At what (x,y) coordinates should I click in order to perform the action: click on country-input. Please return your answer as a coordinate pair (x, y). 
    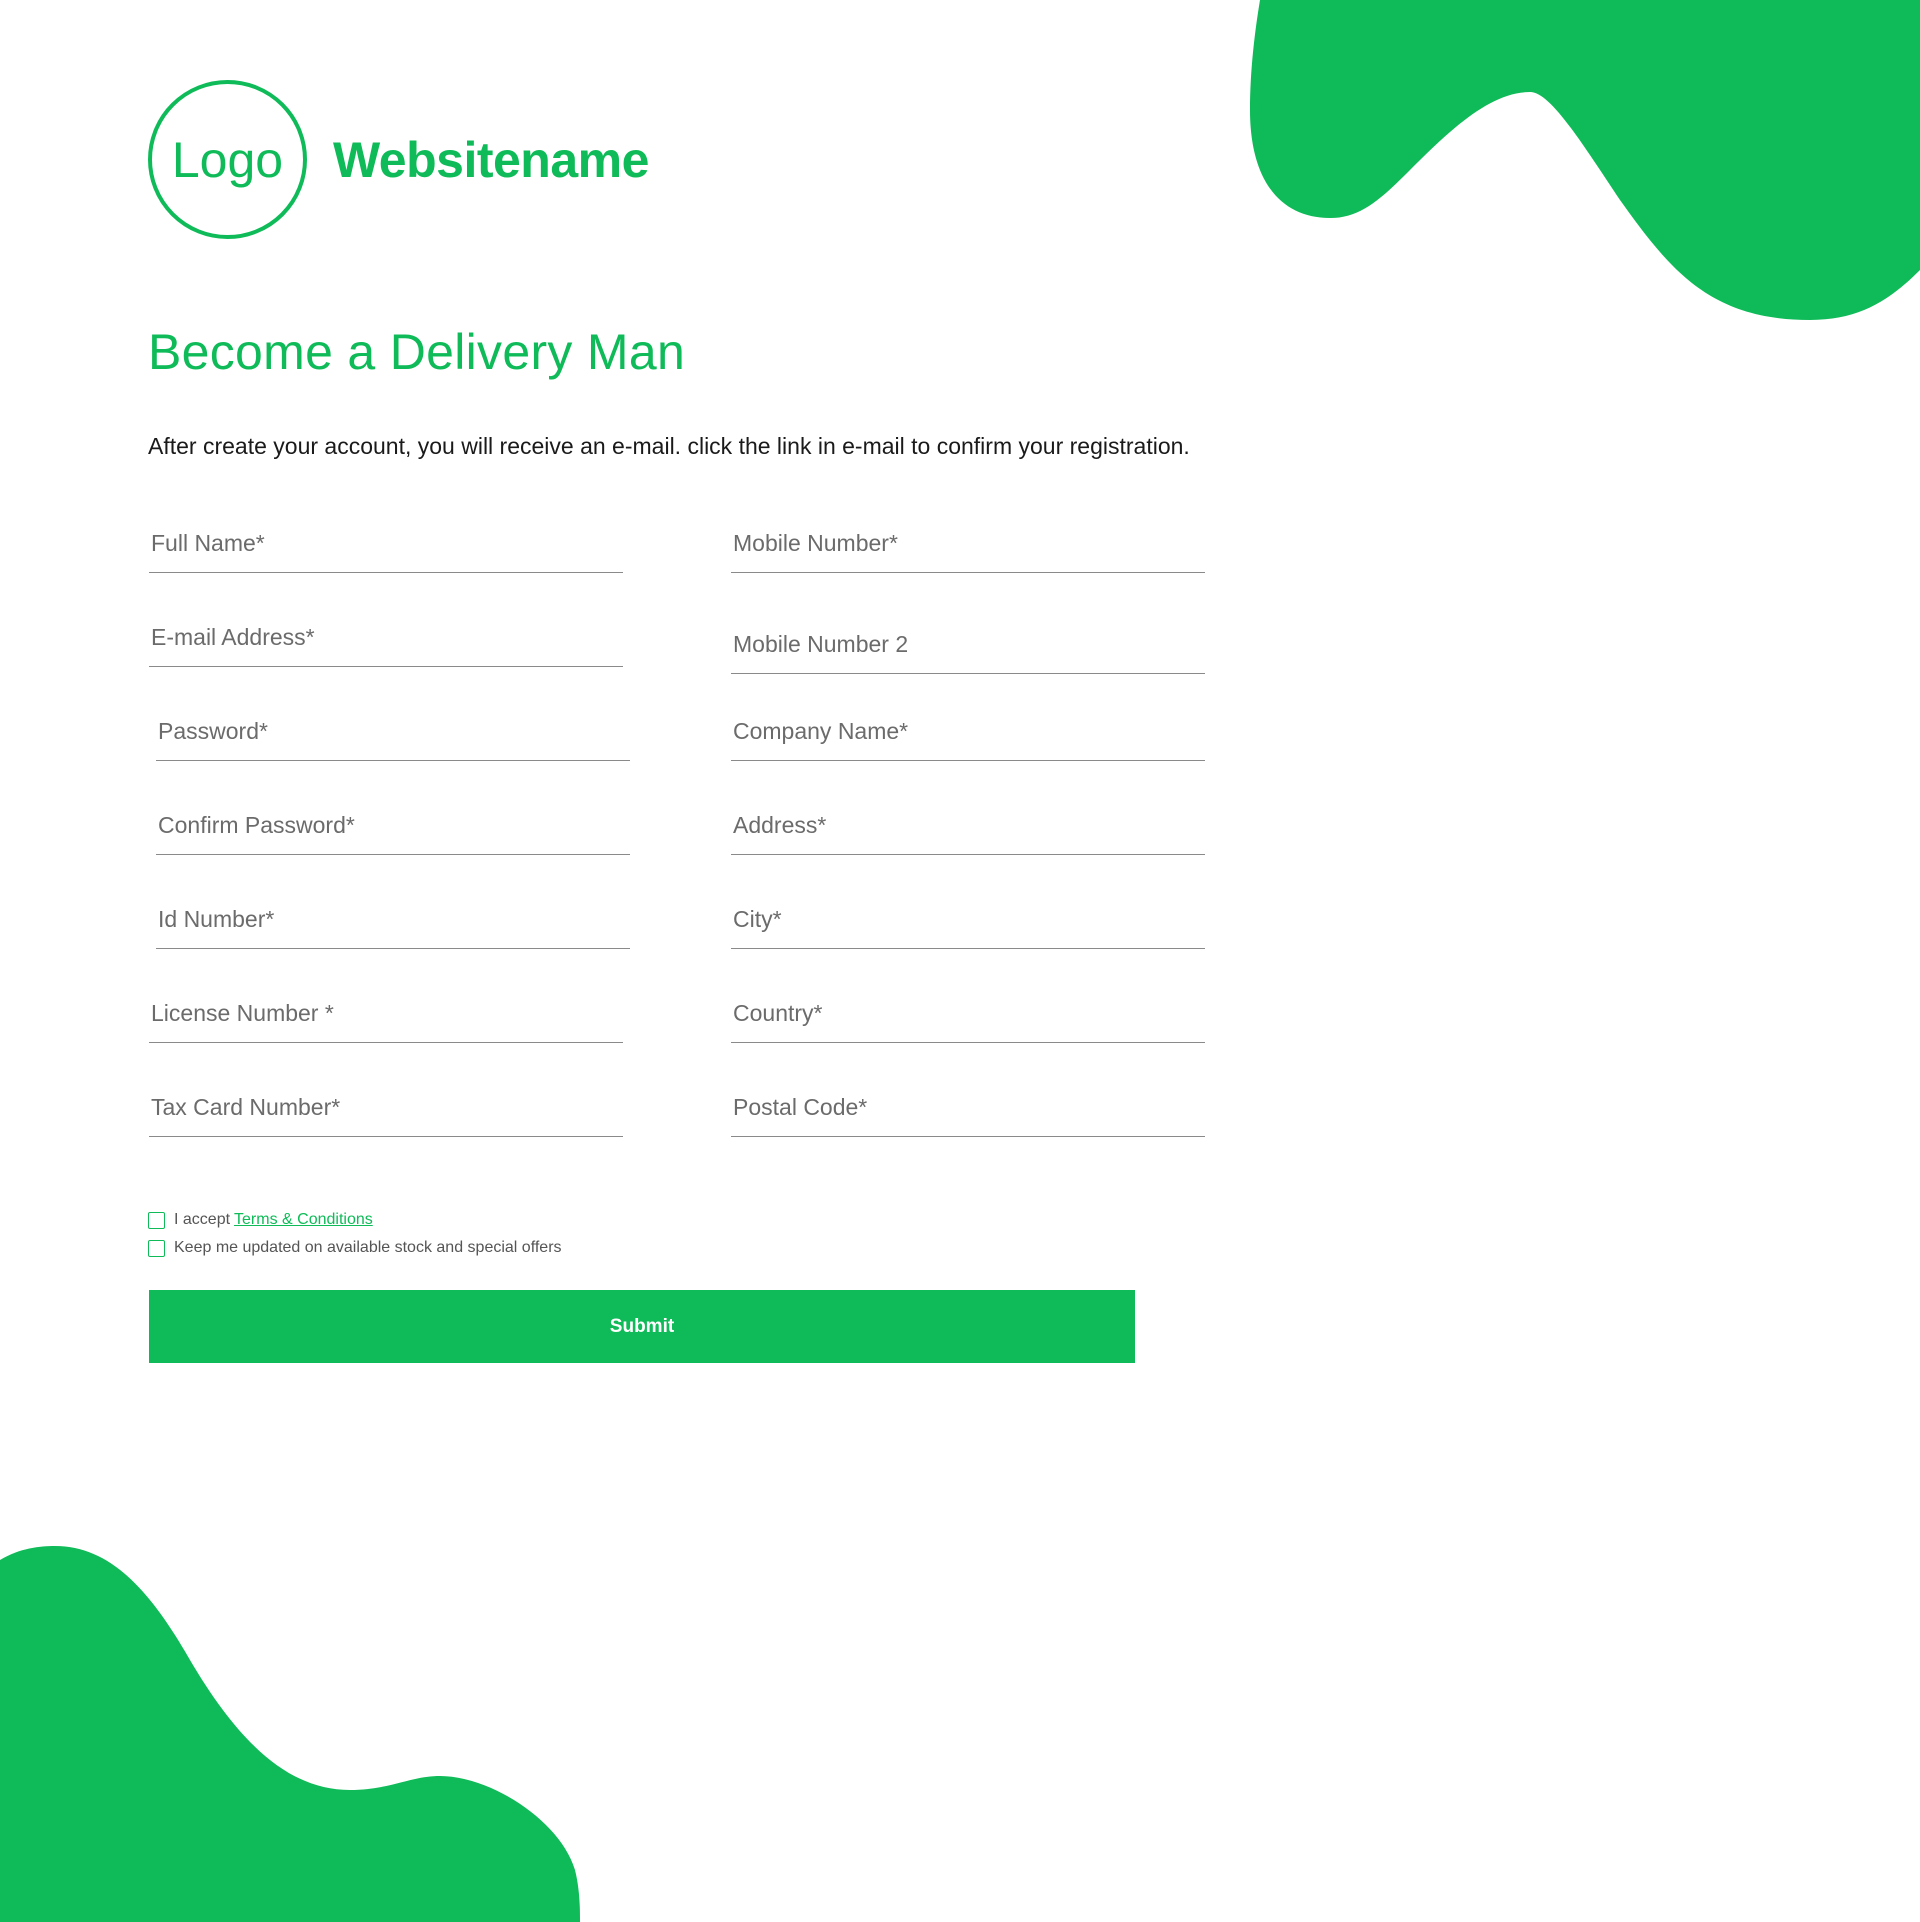
    Looking at the image, I should click on (968, 1021).